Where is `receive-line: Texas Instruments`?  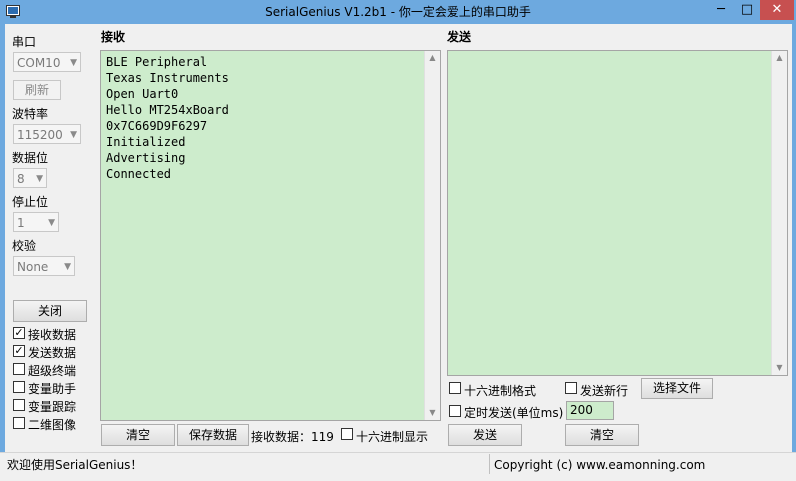 receive-line: Texas Instruments is located at coordinates (167, 78).